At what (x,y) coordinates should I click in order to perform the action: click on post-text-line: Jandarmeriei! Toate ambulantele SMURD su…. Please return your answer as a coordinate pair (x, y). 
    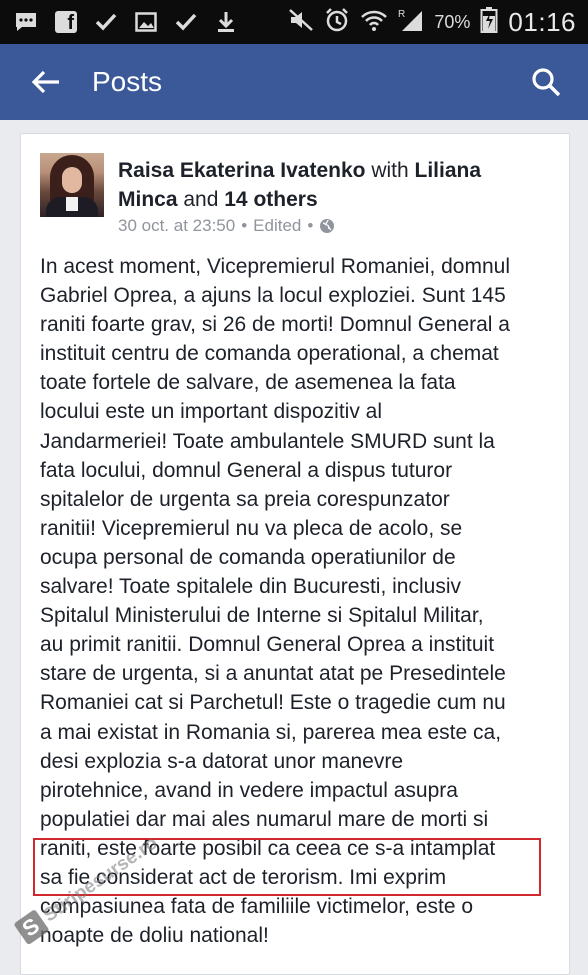
    Looking at the image, I should click on (267, 441).